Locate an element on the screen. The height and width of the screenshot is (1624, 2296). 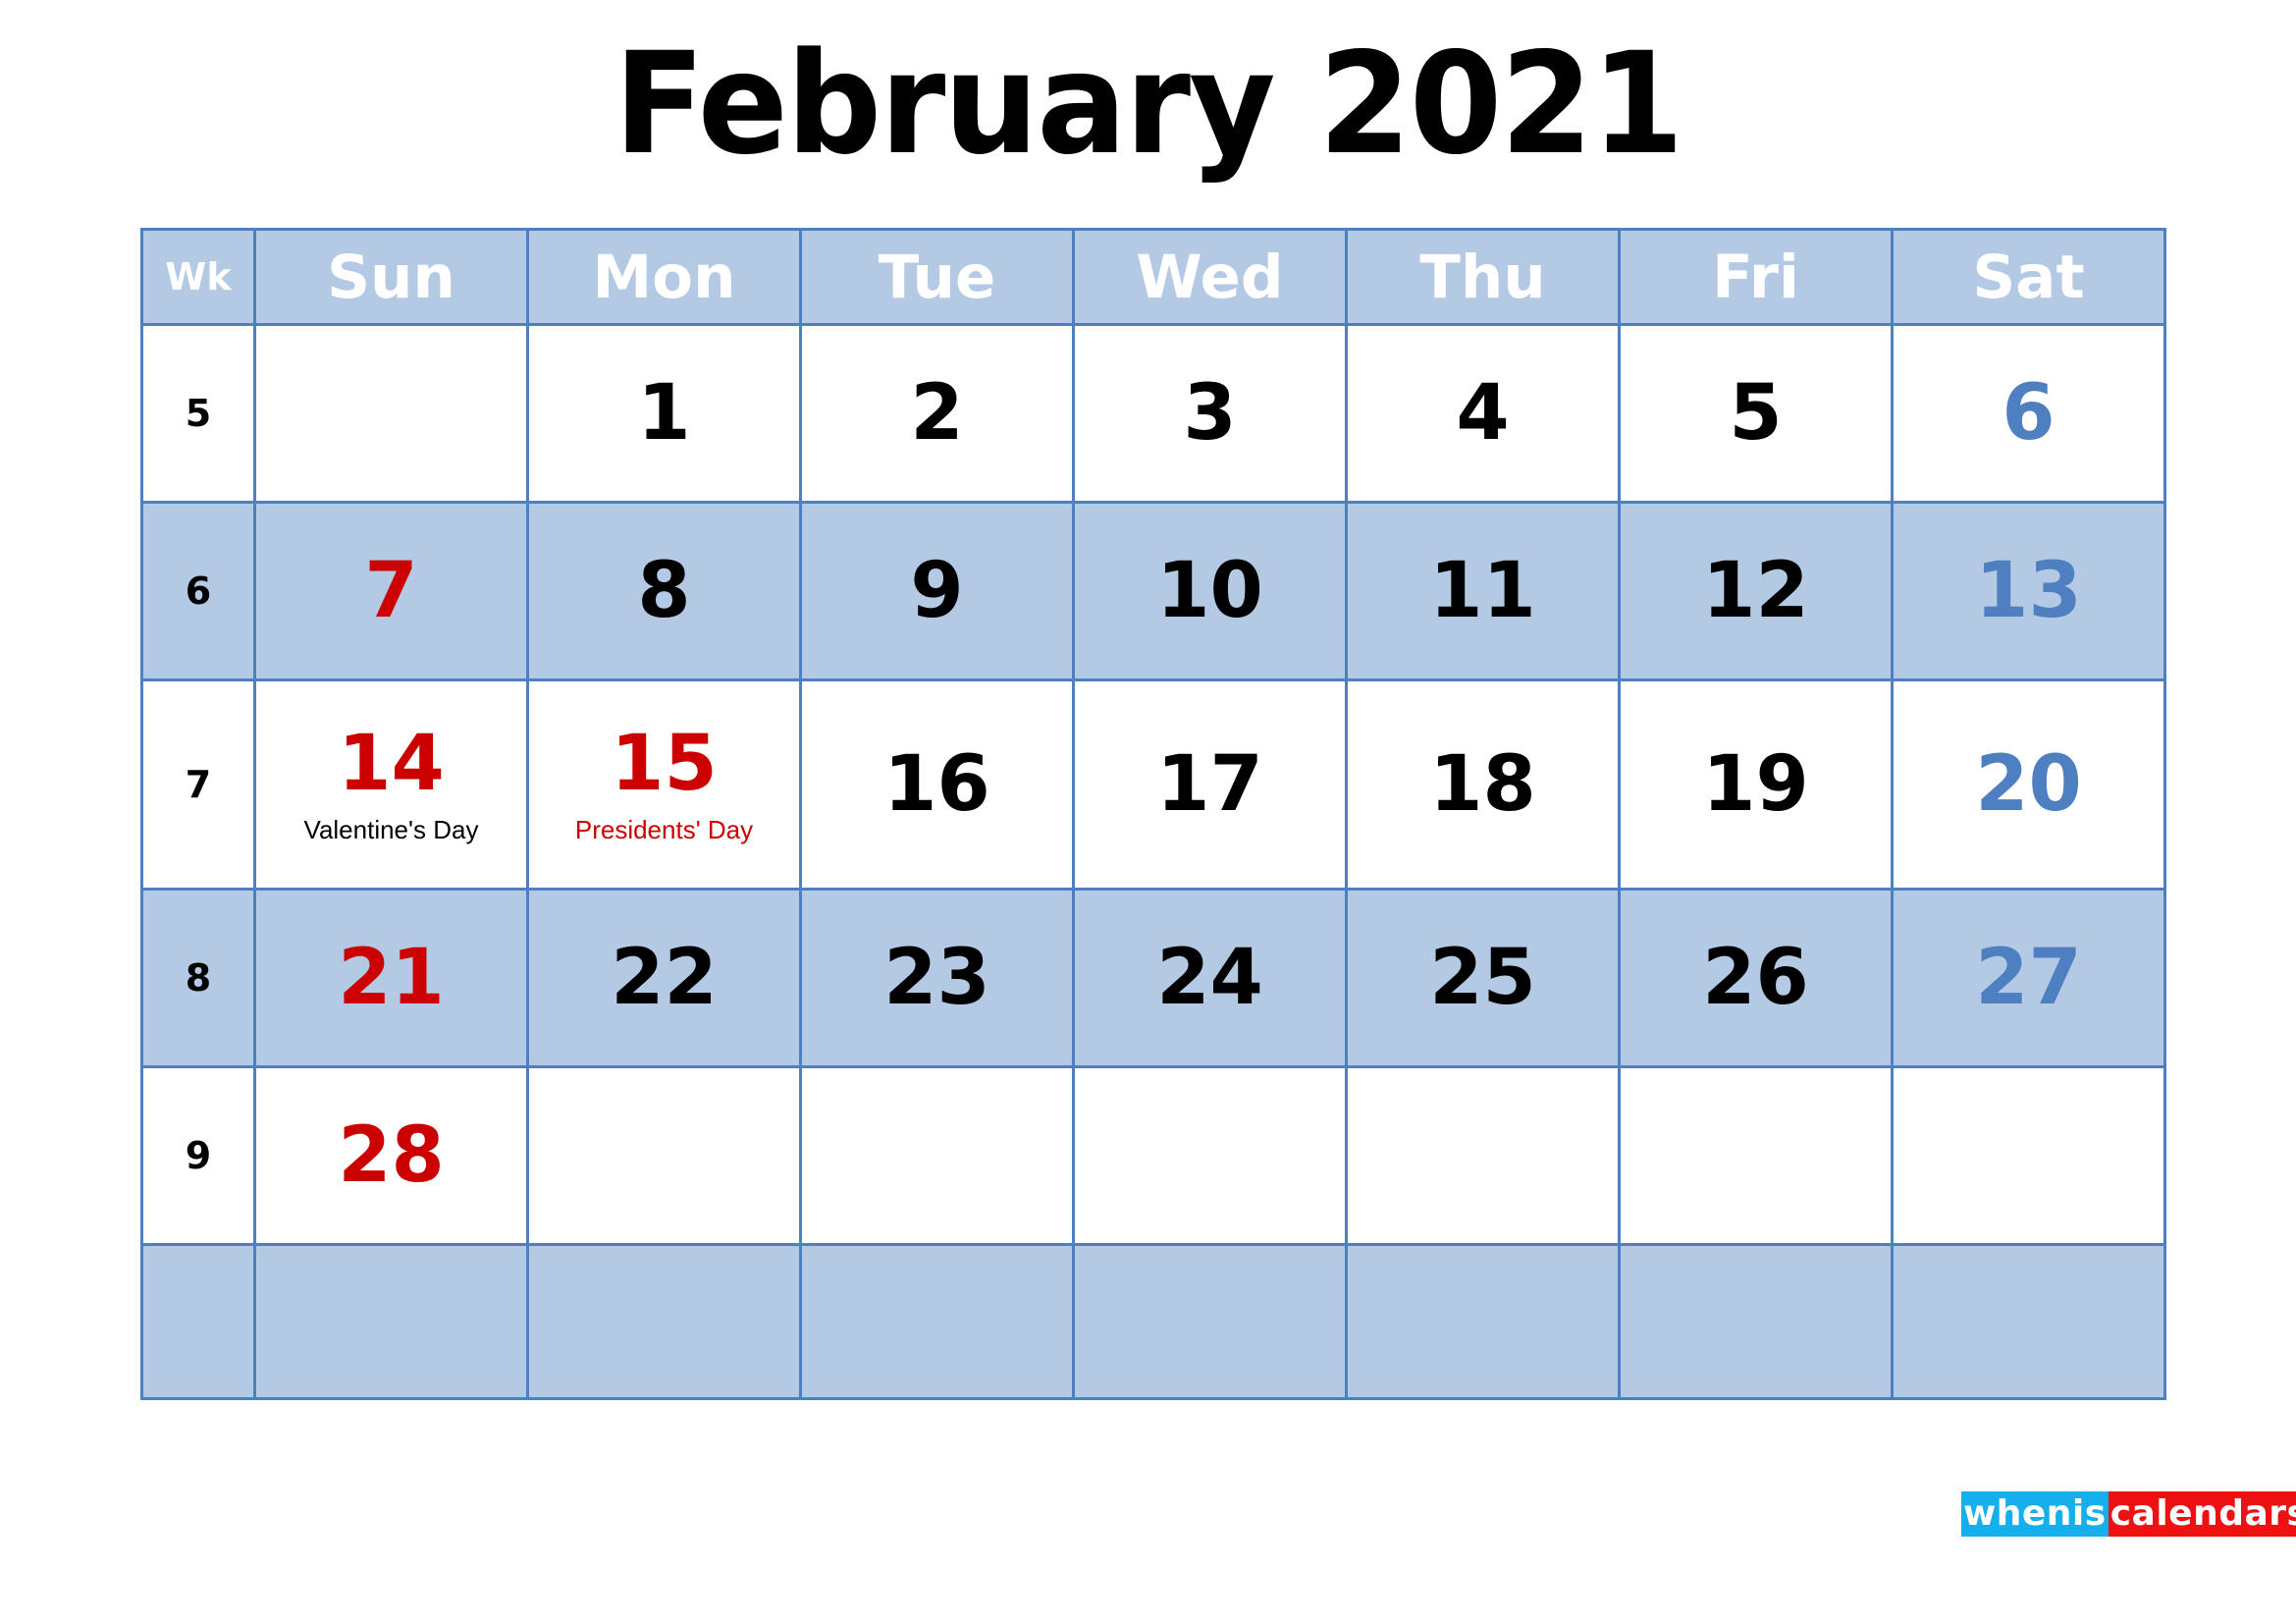
day-number: 24 is located at coordinates (1209, 978).